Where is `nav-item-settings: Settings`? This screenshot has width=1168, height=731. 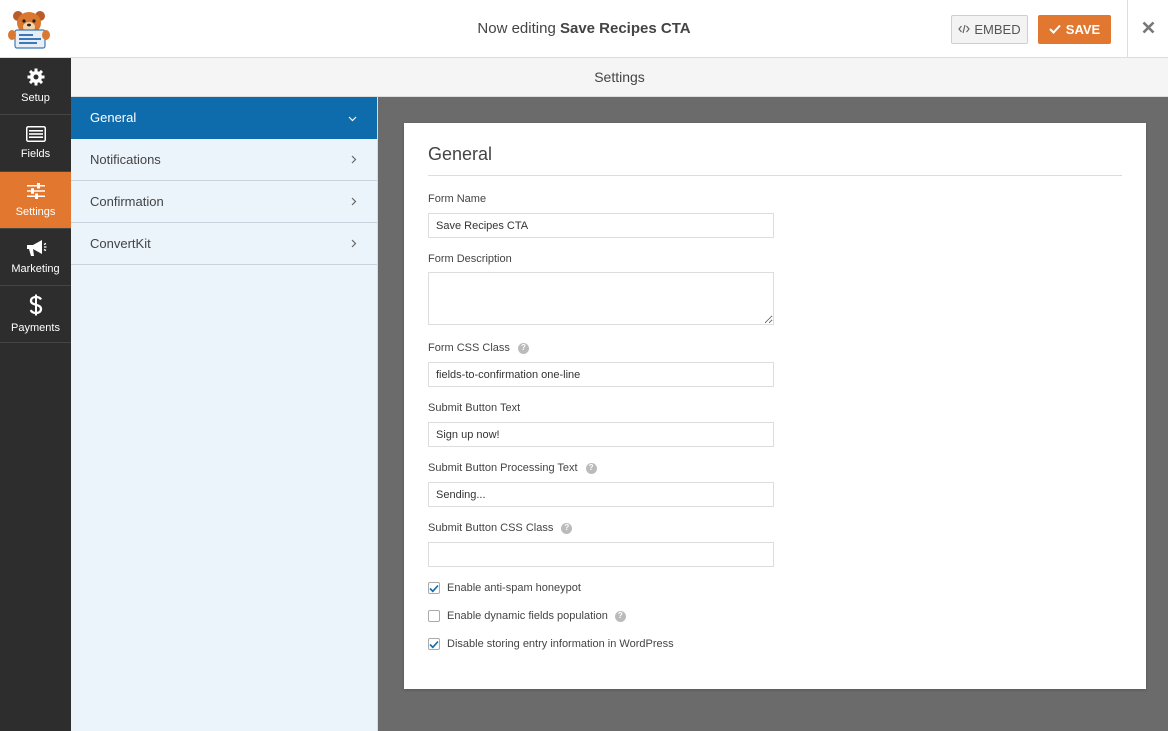 nav-item-settings: Settings is located at coordinates (35, 200).